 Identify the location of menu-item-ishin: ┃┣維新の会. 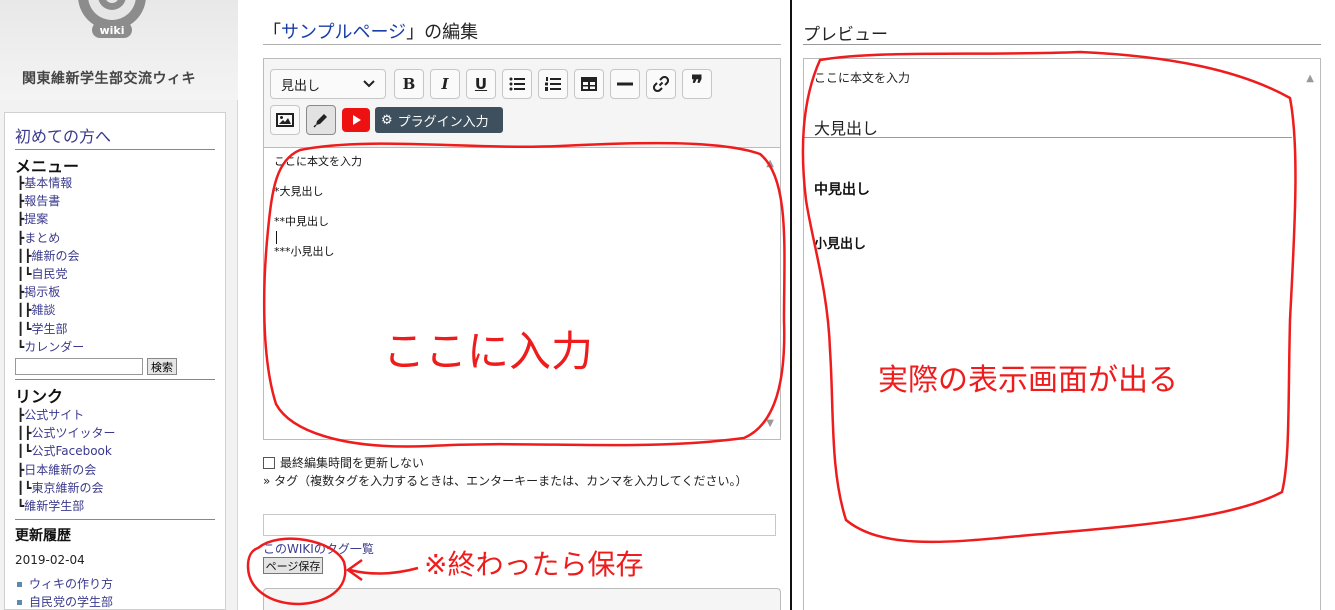
(50, 256).